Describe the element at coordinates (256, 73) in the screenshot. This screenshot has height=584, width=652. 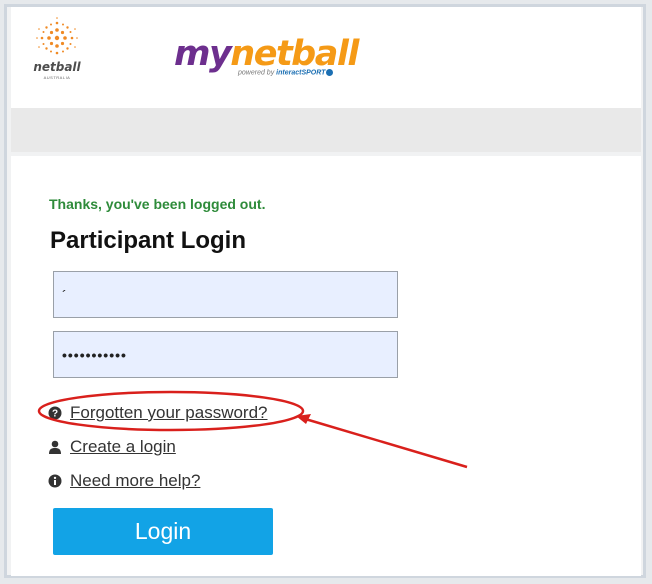
I see `powered-by-label: powered by` at that location.